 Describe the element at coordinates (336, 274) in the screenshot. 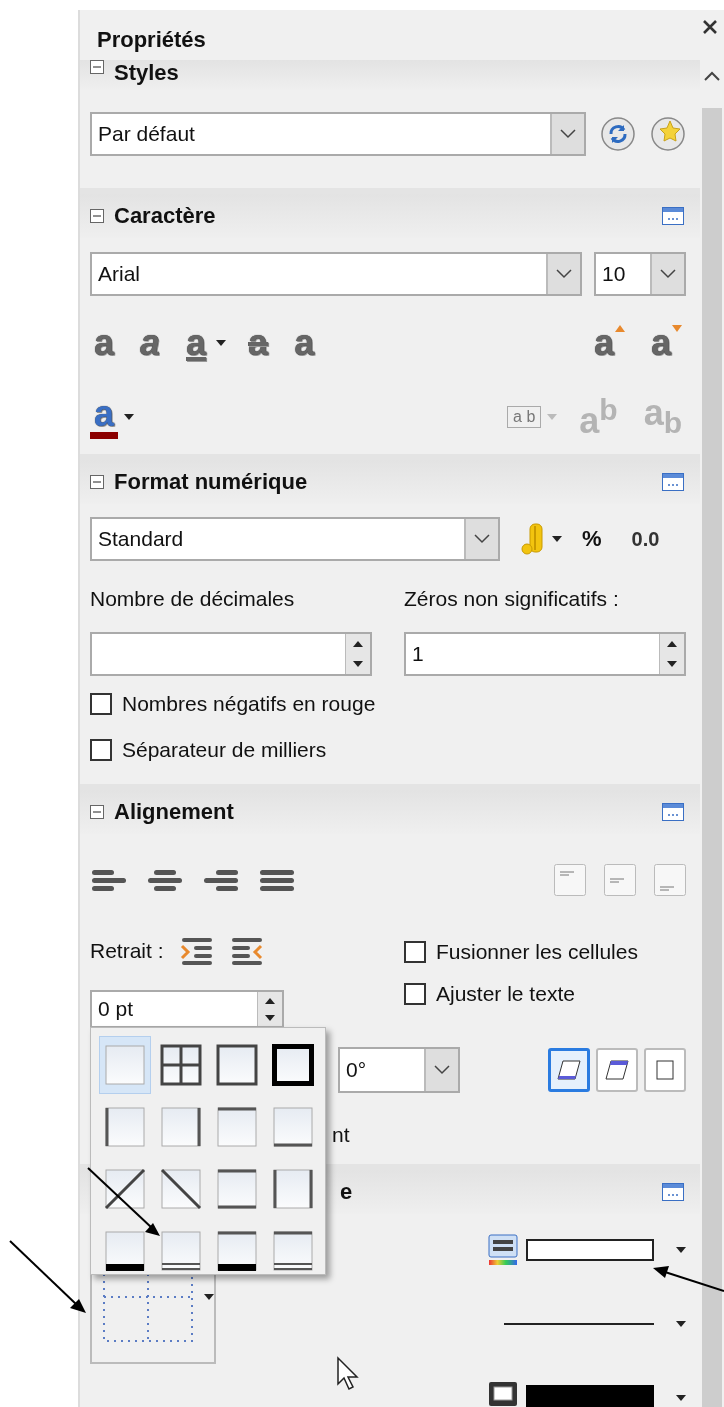

I see `font-name-dropdown: Arial` at that location.